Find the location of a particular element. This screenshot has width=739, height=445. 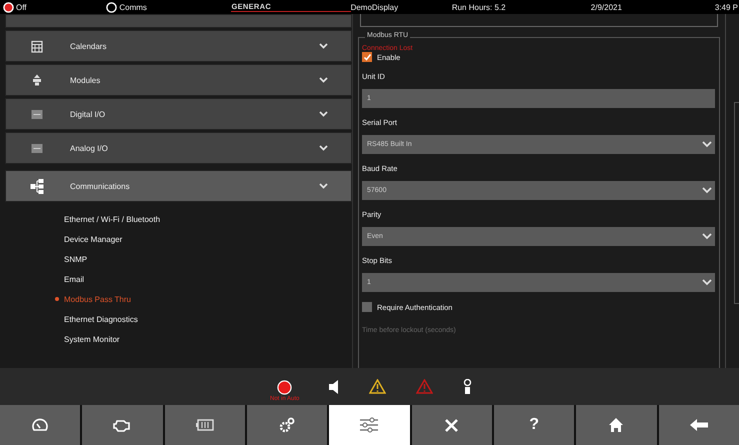

engine-icon is located at coordinates (122, 425).